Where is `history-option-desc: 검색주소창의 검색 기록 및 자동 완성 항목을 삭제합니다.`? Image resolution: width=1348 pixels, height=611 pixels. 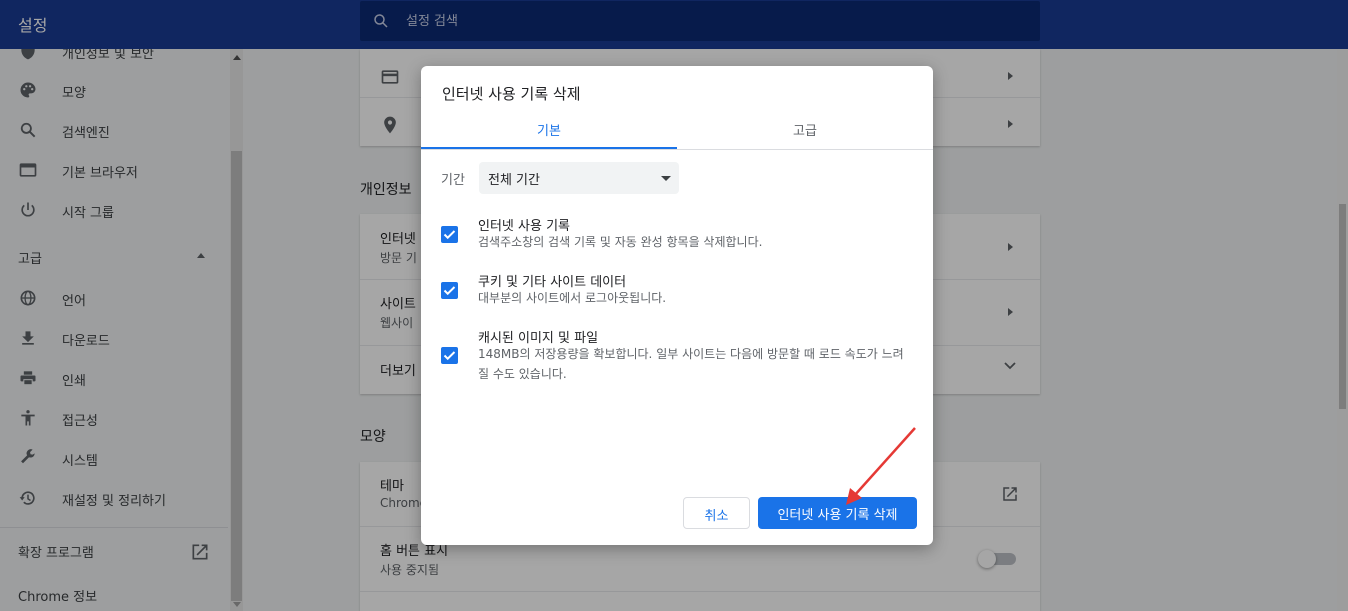 history-option-desc: 검색주소창의 검색 기록 및 자동 완성 항목을 삭제합니다. is located at coordinates (620, 242).